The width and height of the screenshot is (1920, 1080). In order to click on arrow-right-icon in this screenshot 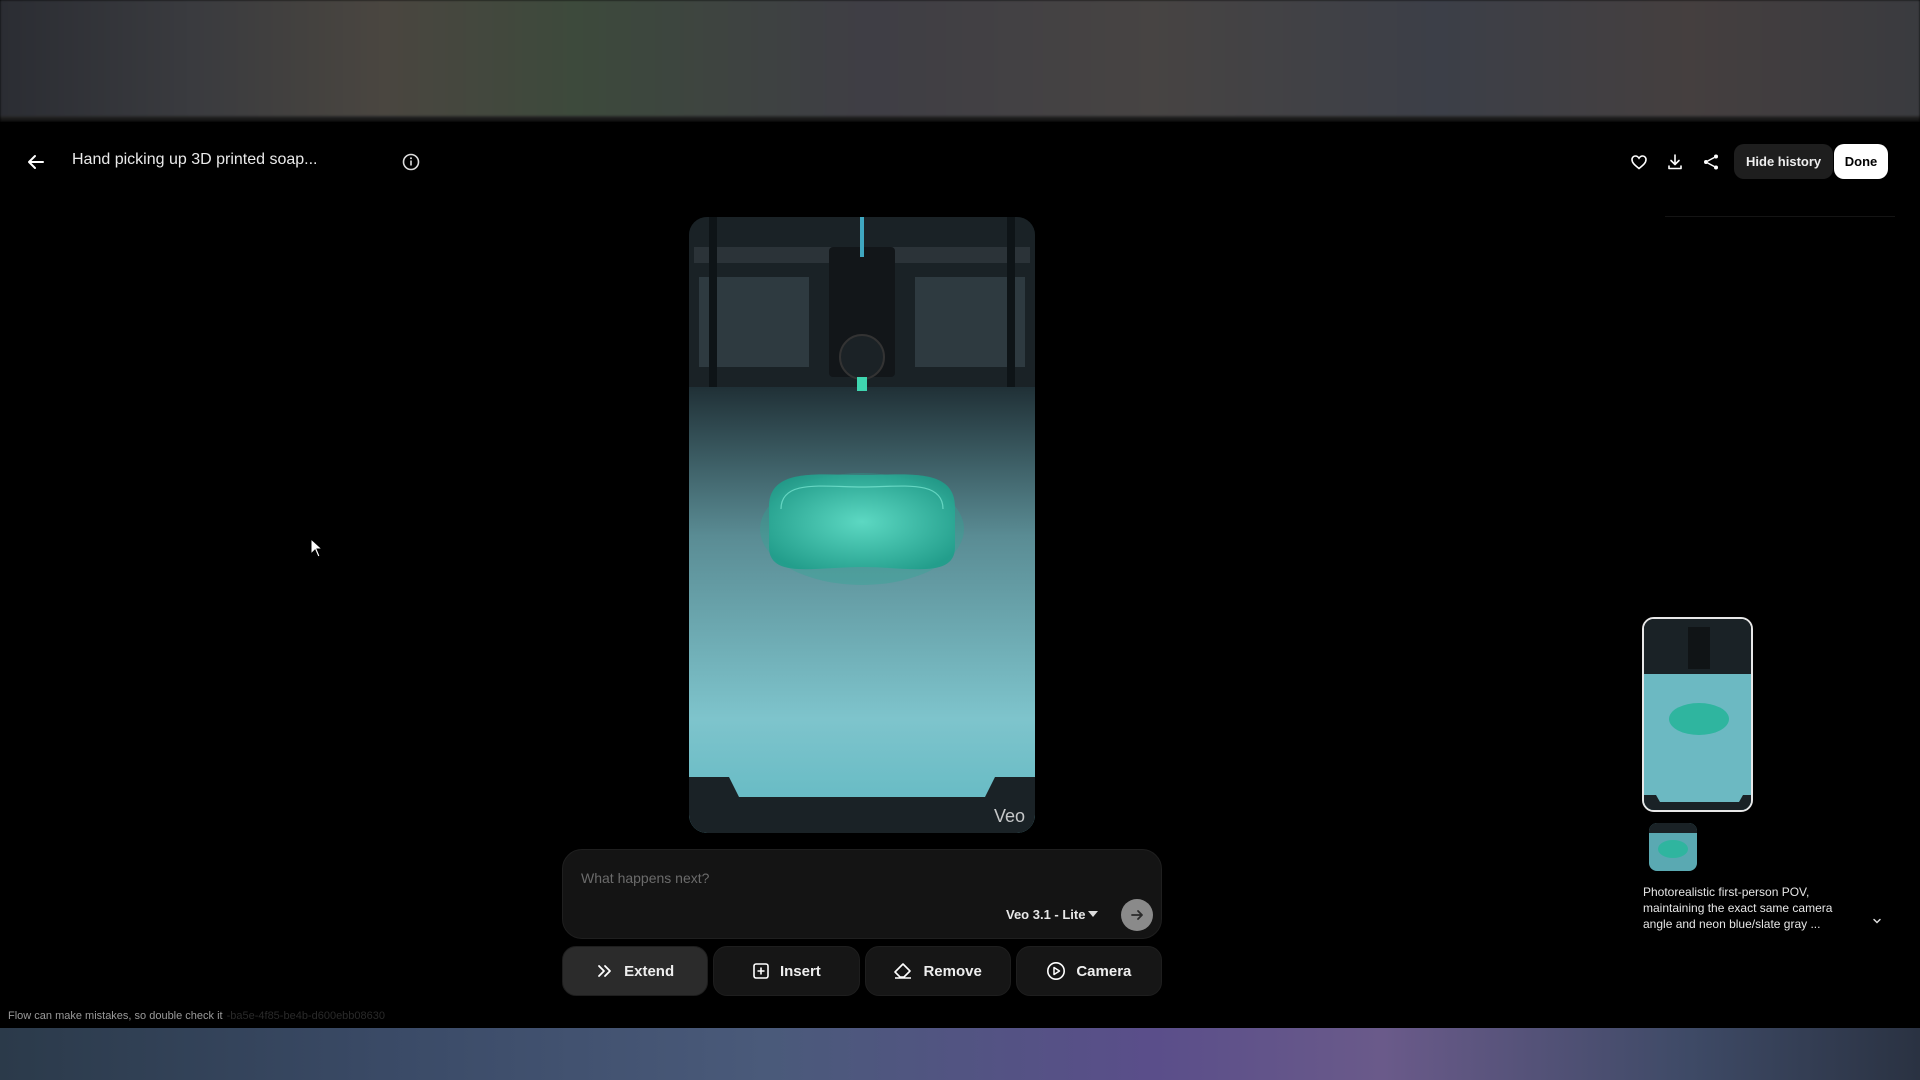, I will do `click(1137, 915)`.